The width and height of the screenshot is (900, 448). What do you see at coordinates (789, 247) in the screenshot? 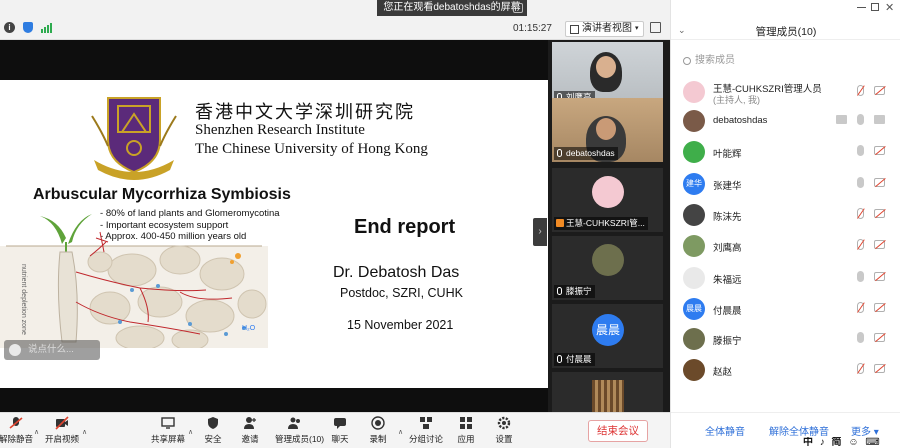
I see `member-row: 刘鹰高` at bounding box center [789, 247].